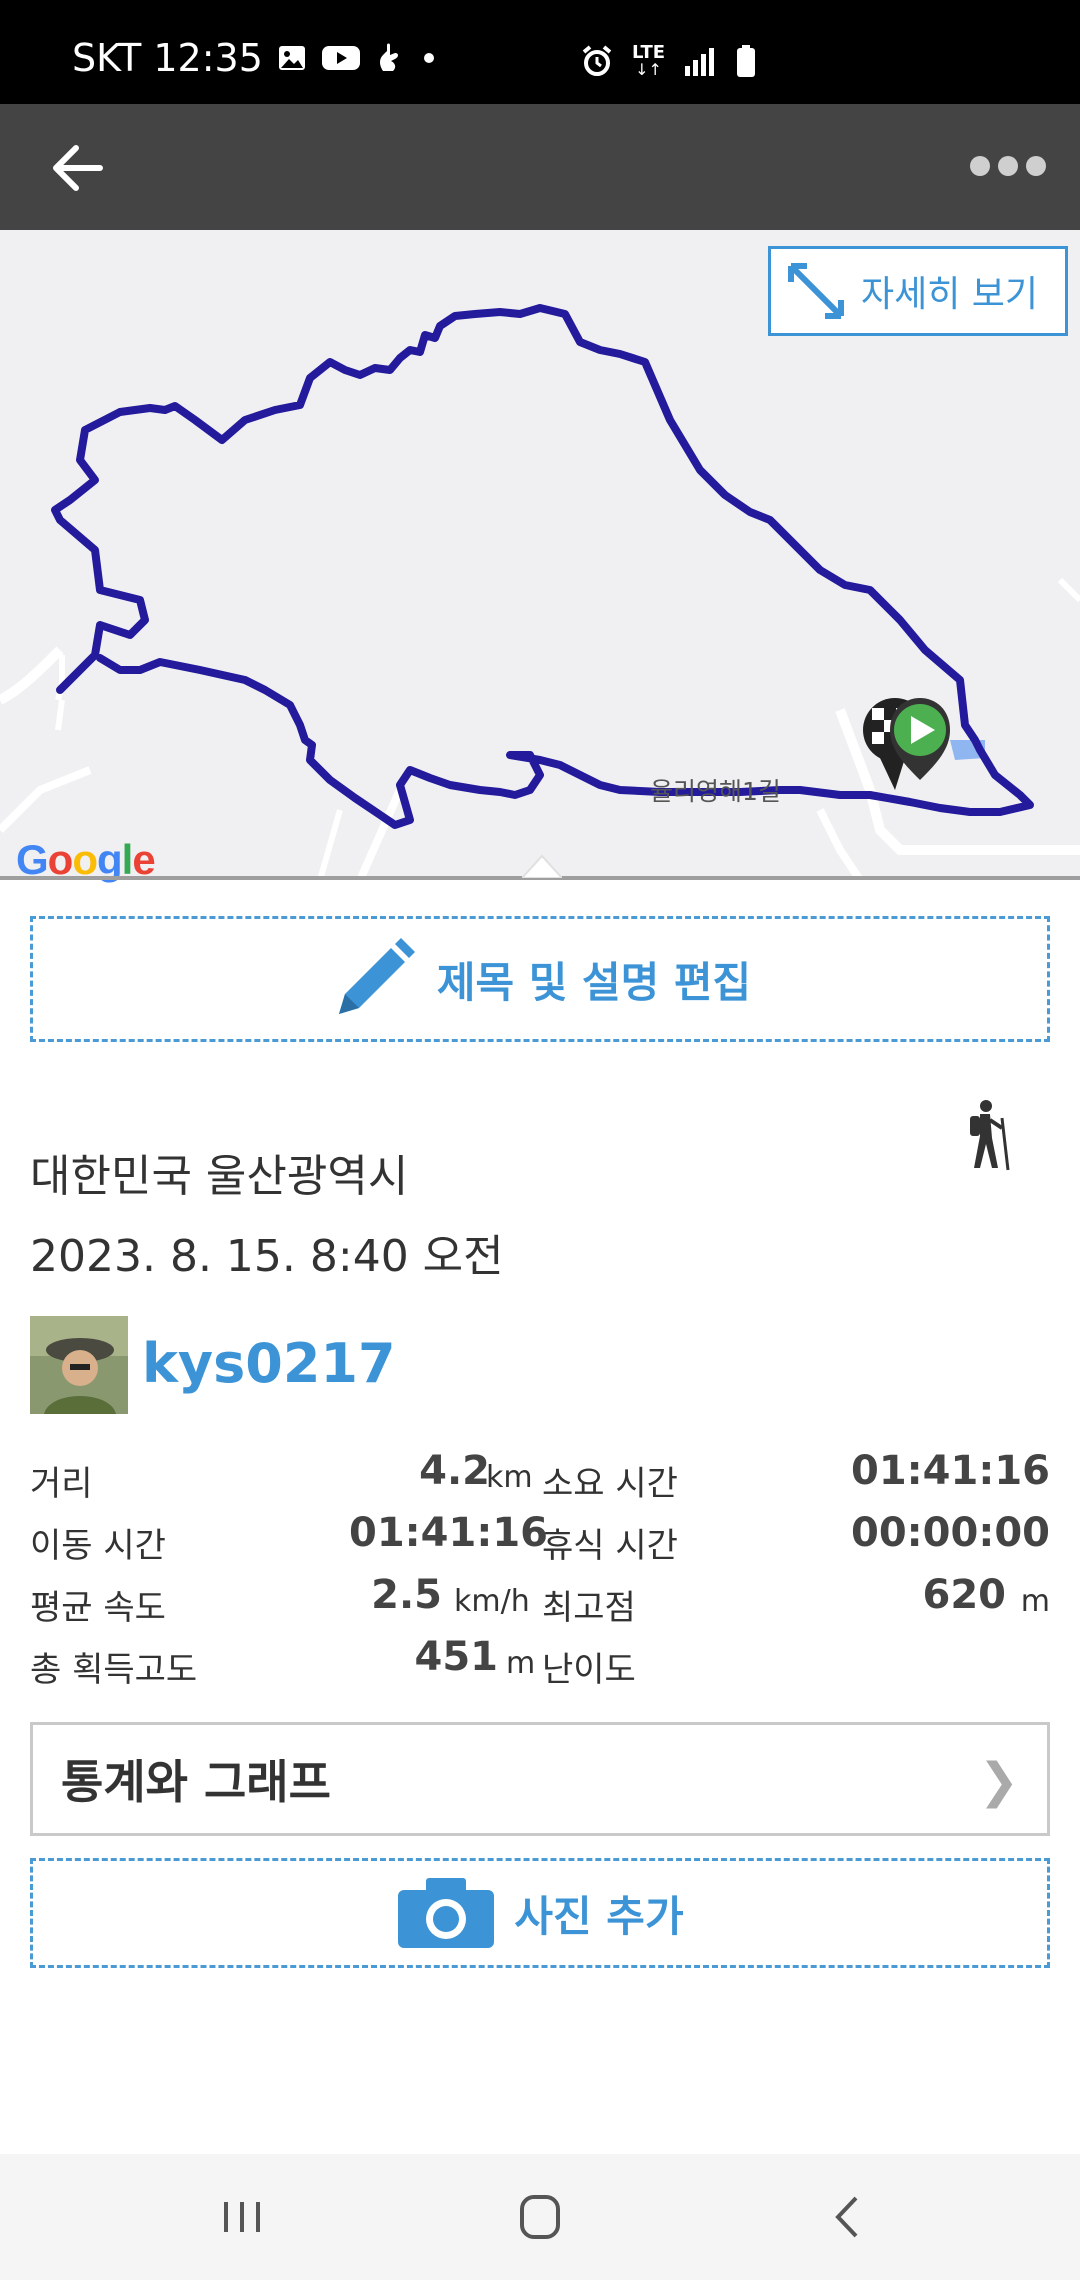  I want to click on stat-label: 총 획득고도, so click(114, 1670).